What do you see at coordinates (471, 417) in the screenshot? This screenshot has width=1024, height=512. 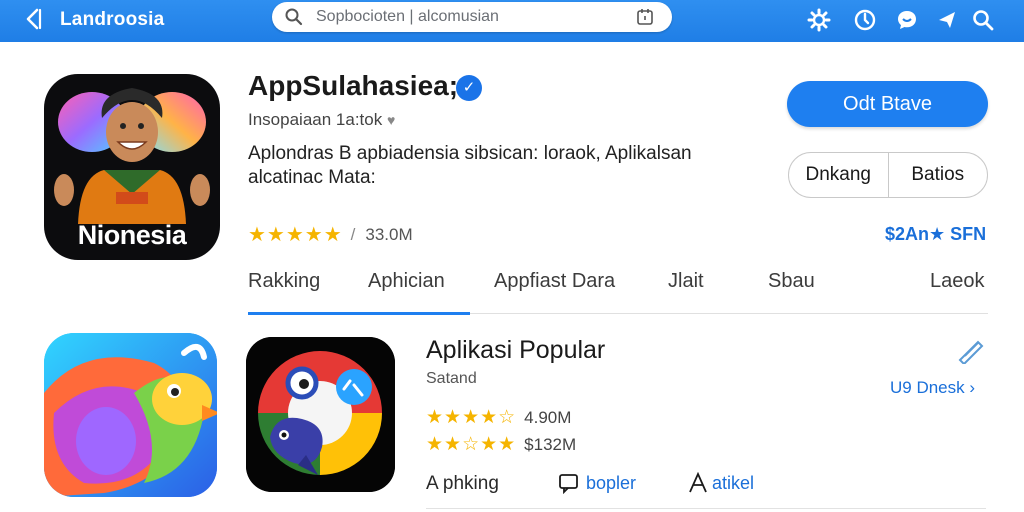 I see `star-rating-icon: ★★★★☆` at bounding box center [471, 417].